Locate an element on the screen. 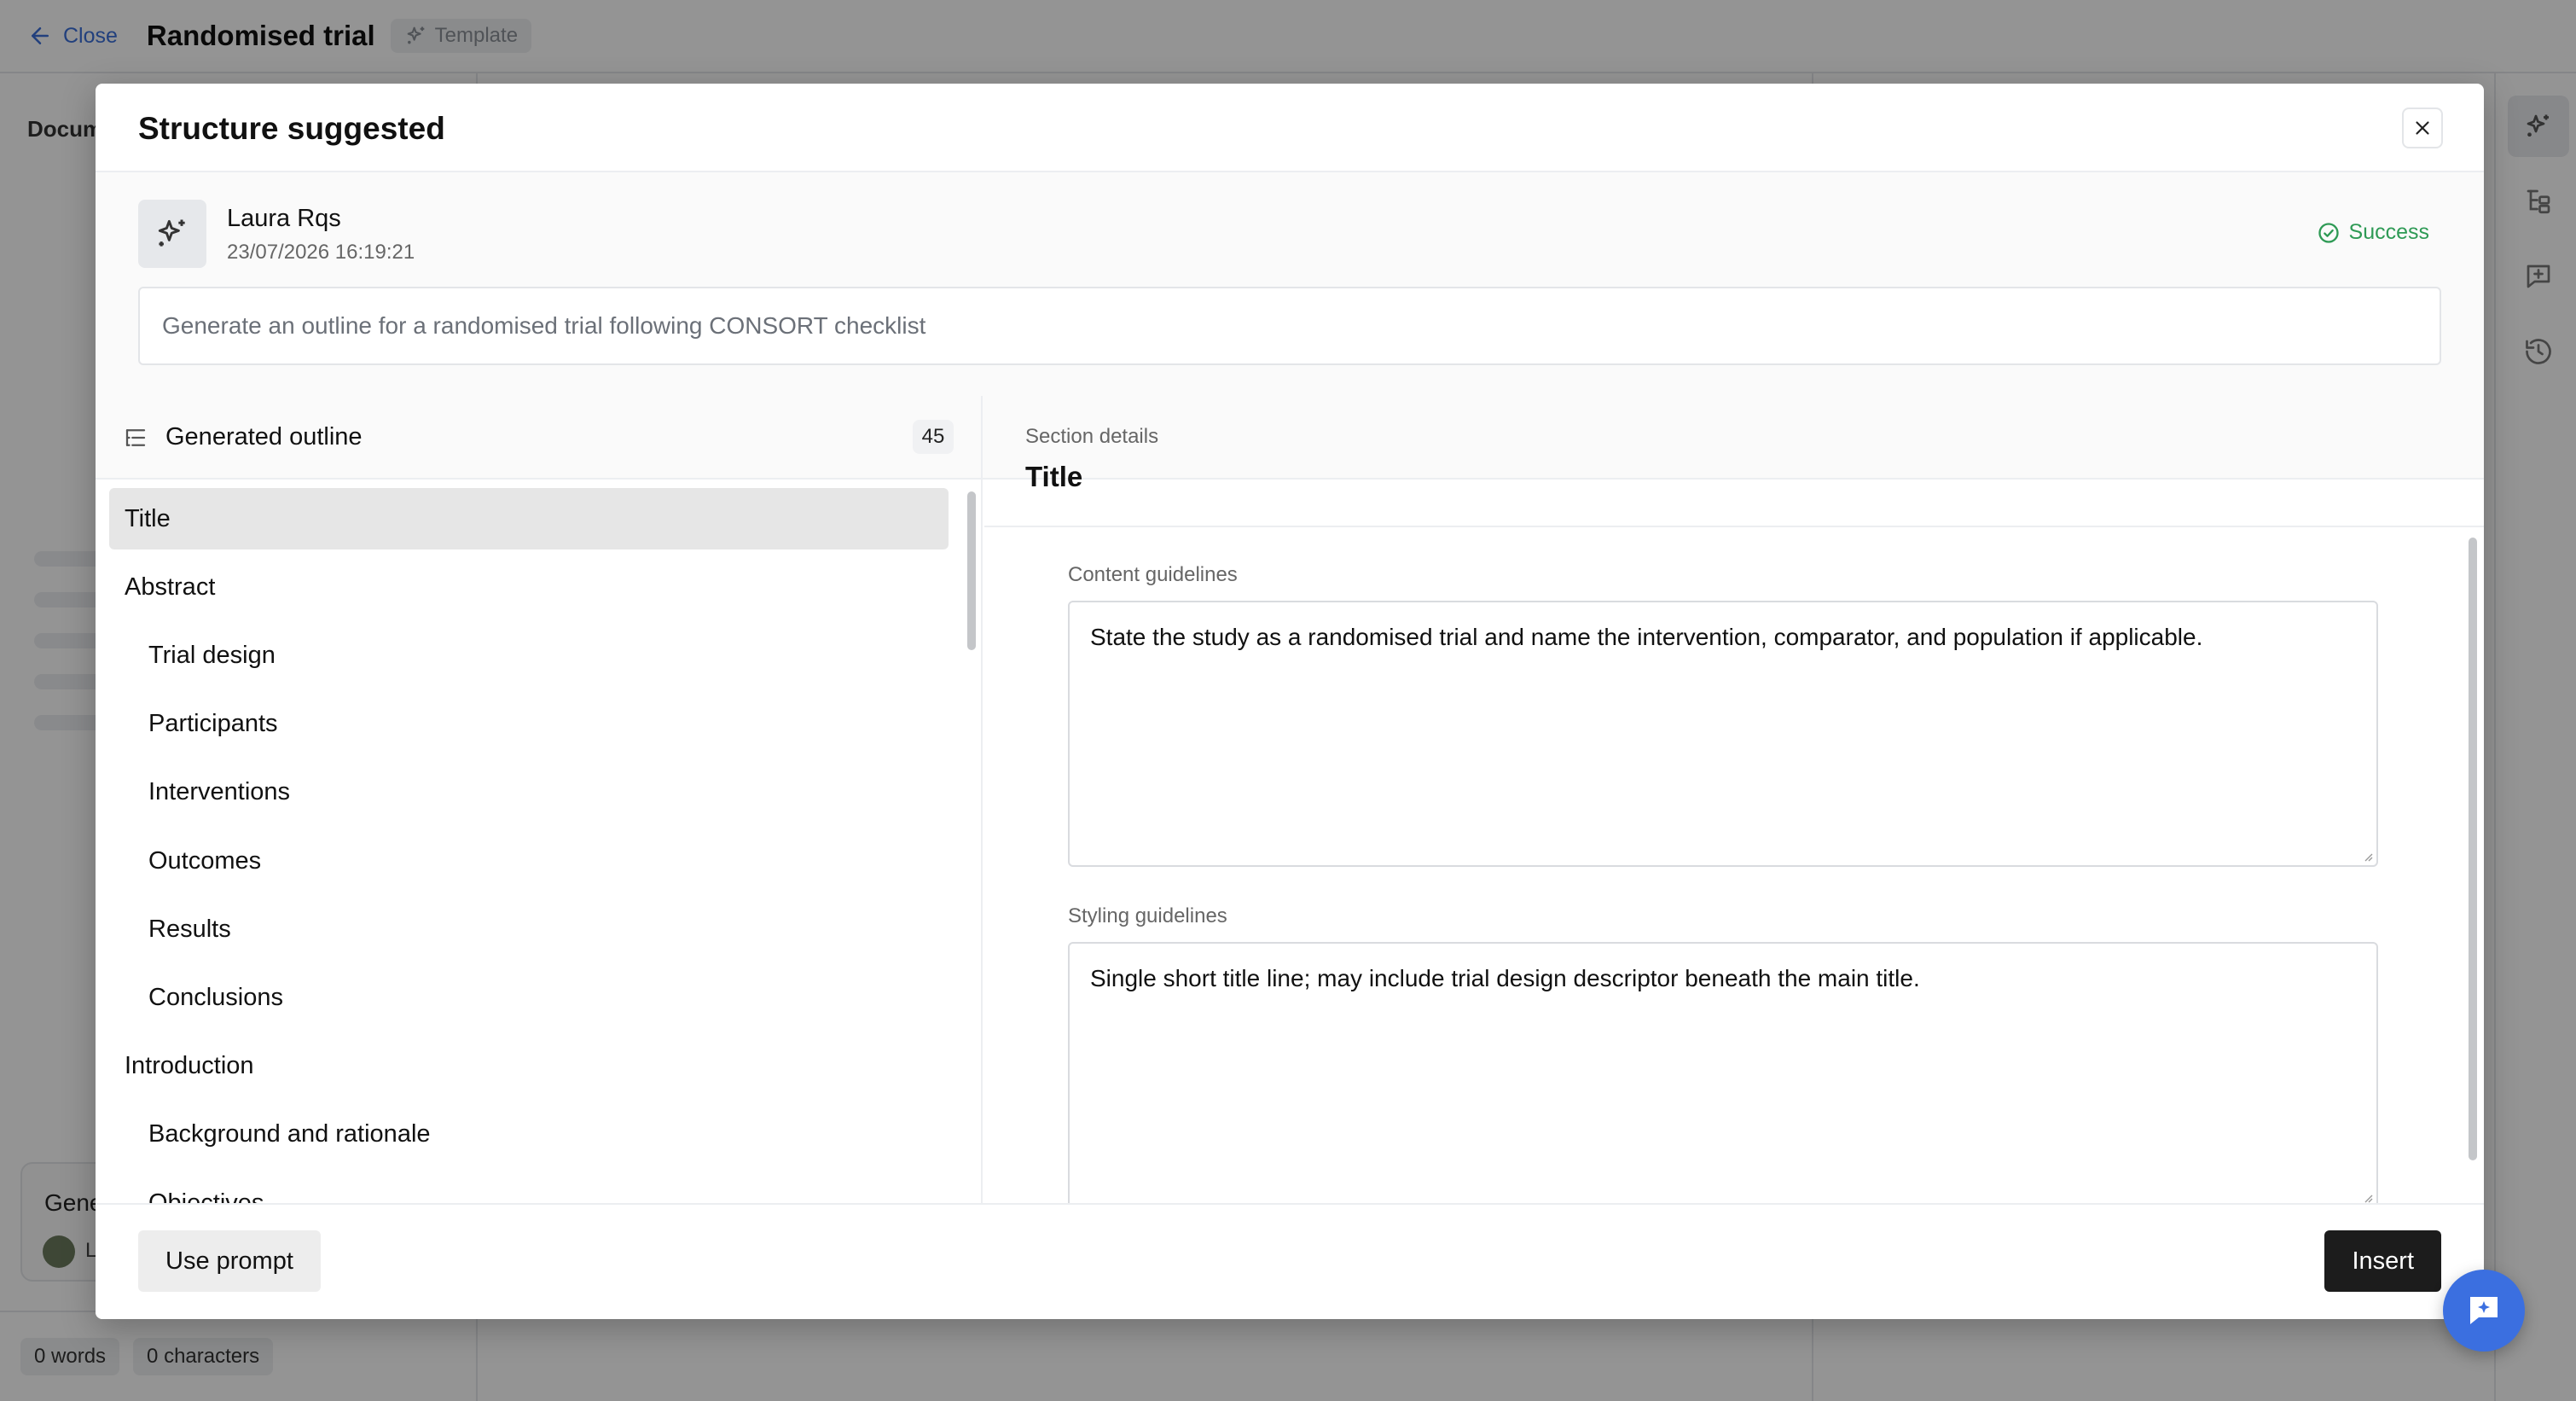 Image resolution: width=2576 pixels, height=1401 pixels. outline-item-label: Outcomes is located at coordinates (205, 860).